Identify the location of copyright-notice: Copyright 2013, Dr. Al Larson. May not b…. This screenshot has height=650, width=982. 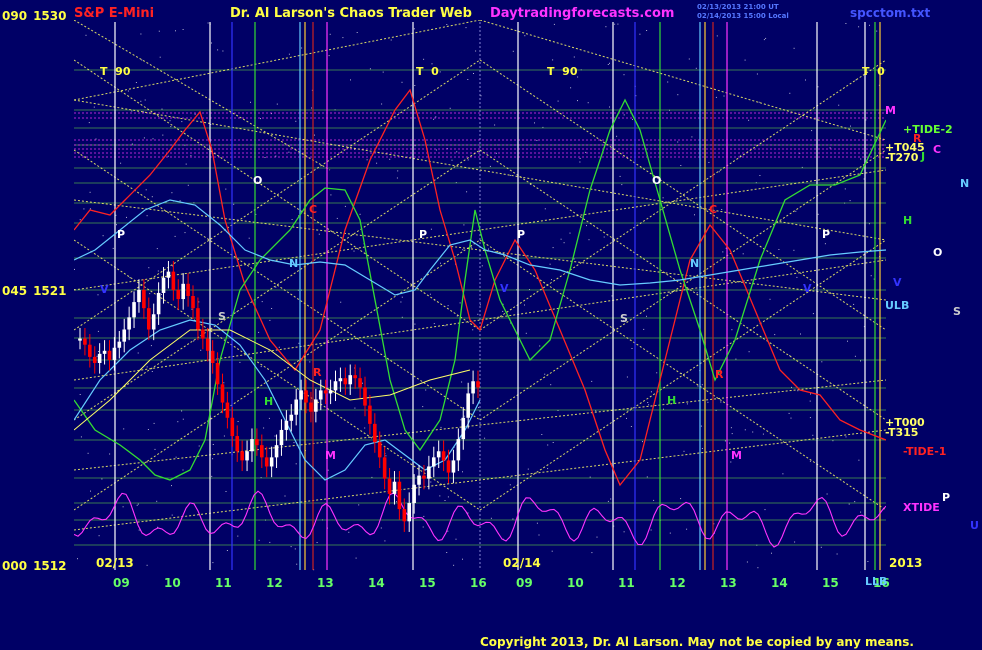
(697, 642).